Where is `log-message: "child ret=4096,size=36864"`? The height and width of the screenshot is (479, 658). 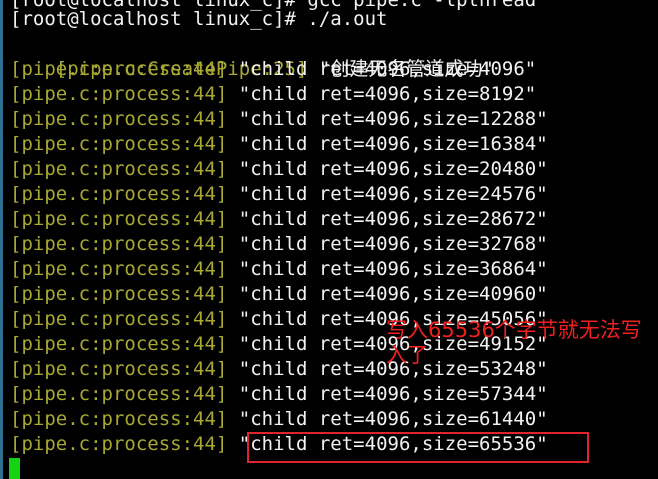 log-message: "child ret=4096,size=36864" is located at coordinates (393, 269).